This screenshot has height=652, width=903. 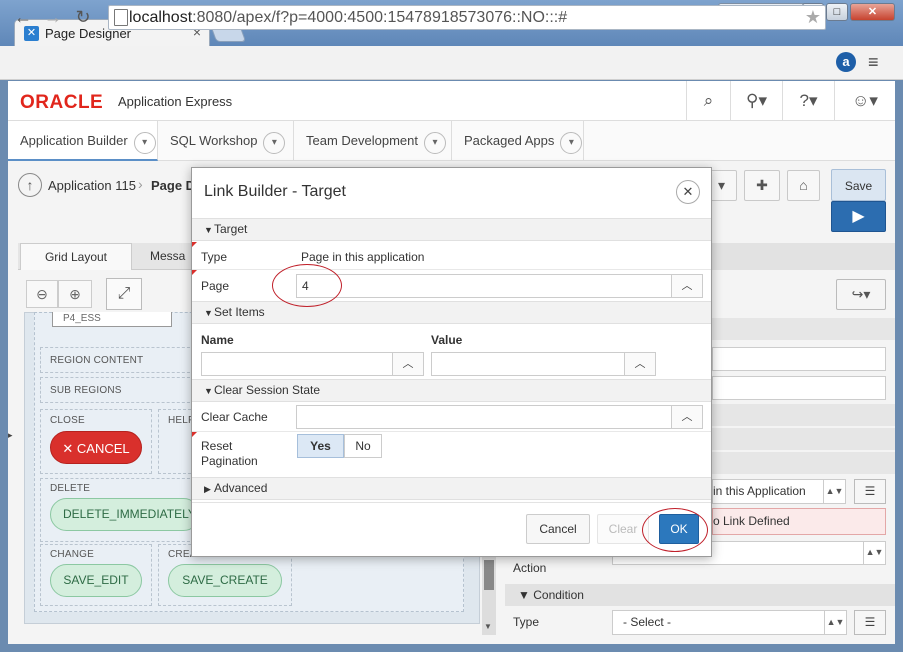 What do you see at coordinates (214, 257) in the screenshot?
I see `type-label: Type` at bounding box center [214, 257].